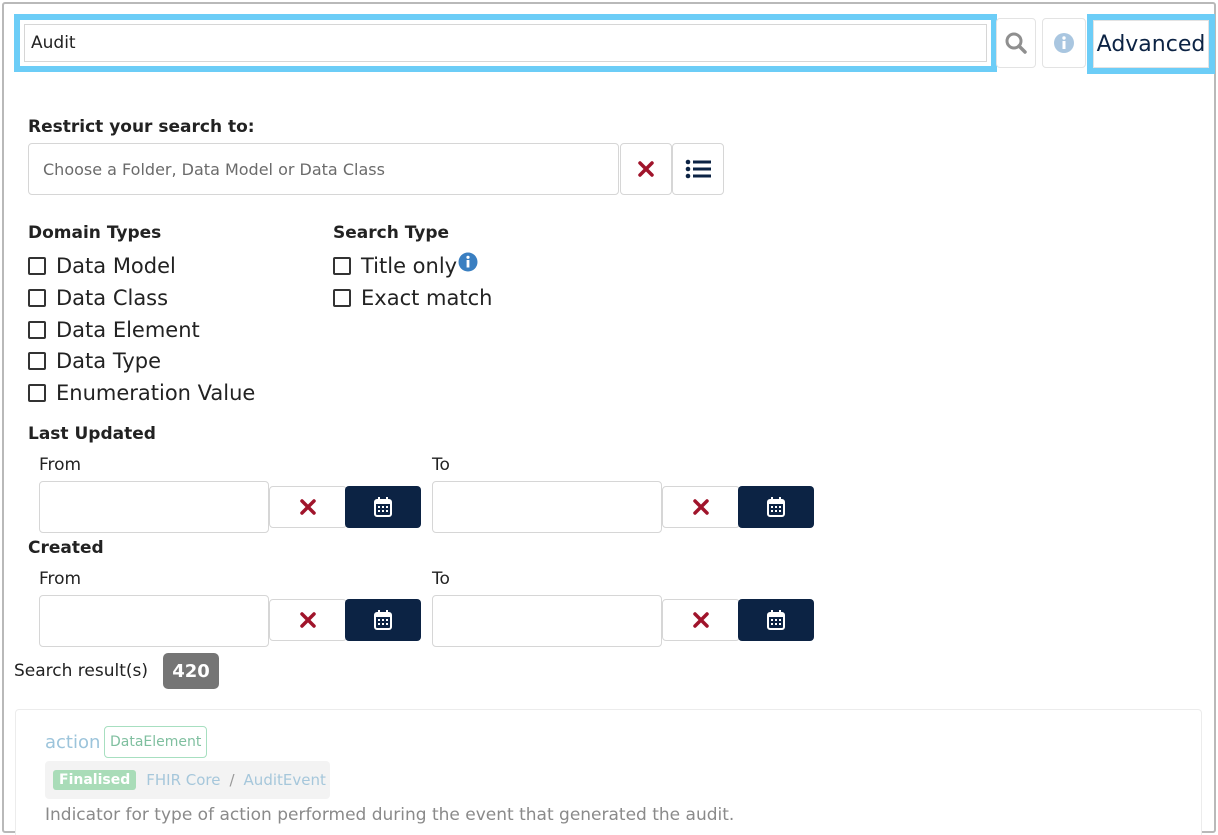  Describe the element at coordinates (60, 579) in the screenshot. I see `created-from-label: From` at that location.